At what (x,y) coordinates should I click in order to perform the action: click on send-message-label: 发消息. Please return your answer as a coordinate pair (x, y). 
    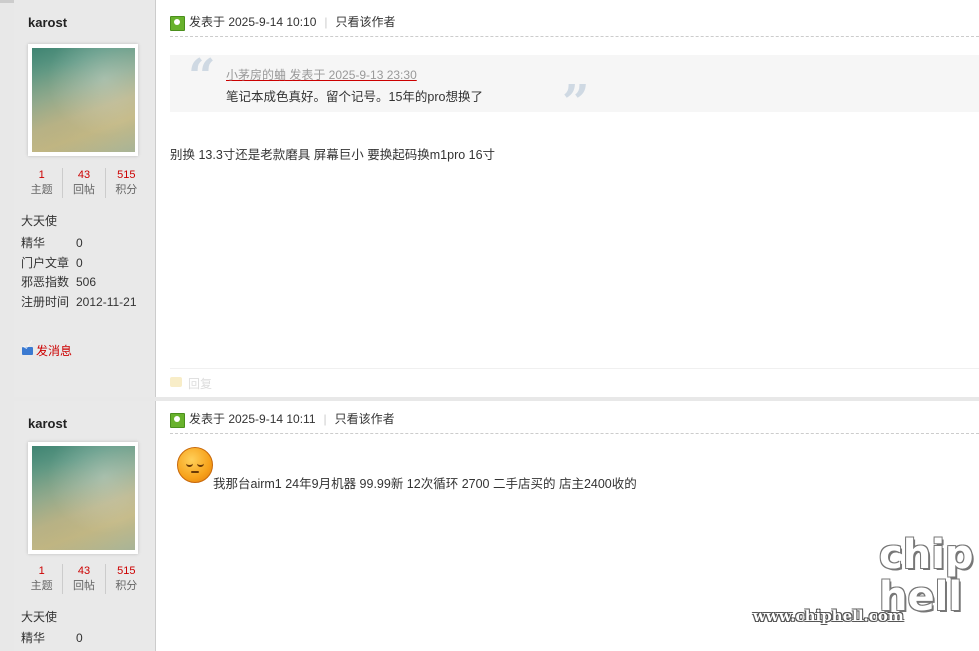
    Looking at the image, I should click on (54, 351).